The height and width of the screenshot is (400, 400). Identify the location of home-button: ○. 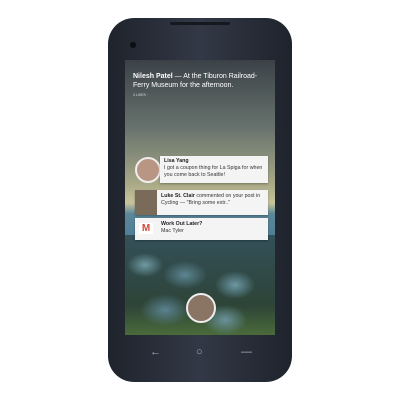
(199, 352).